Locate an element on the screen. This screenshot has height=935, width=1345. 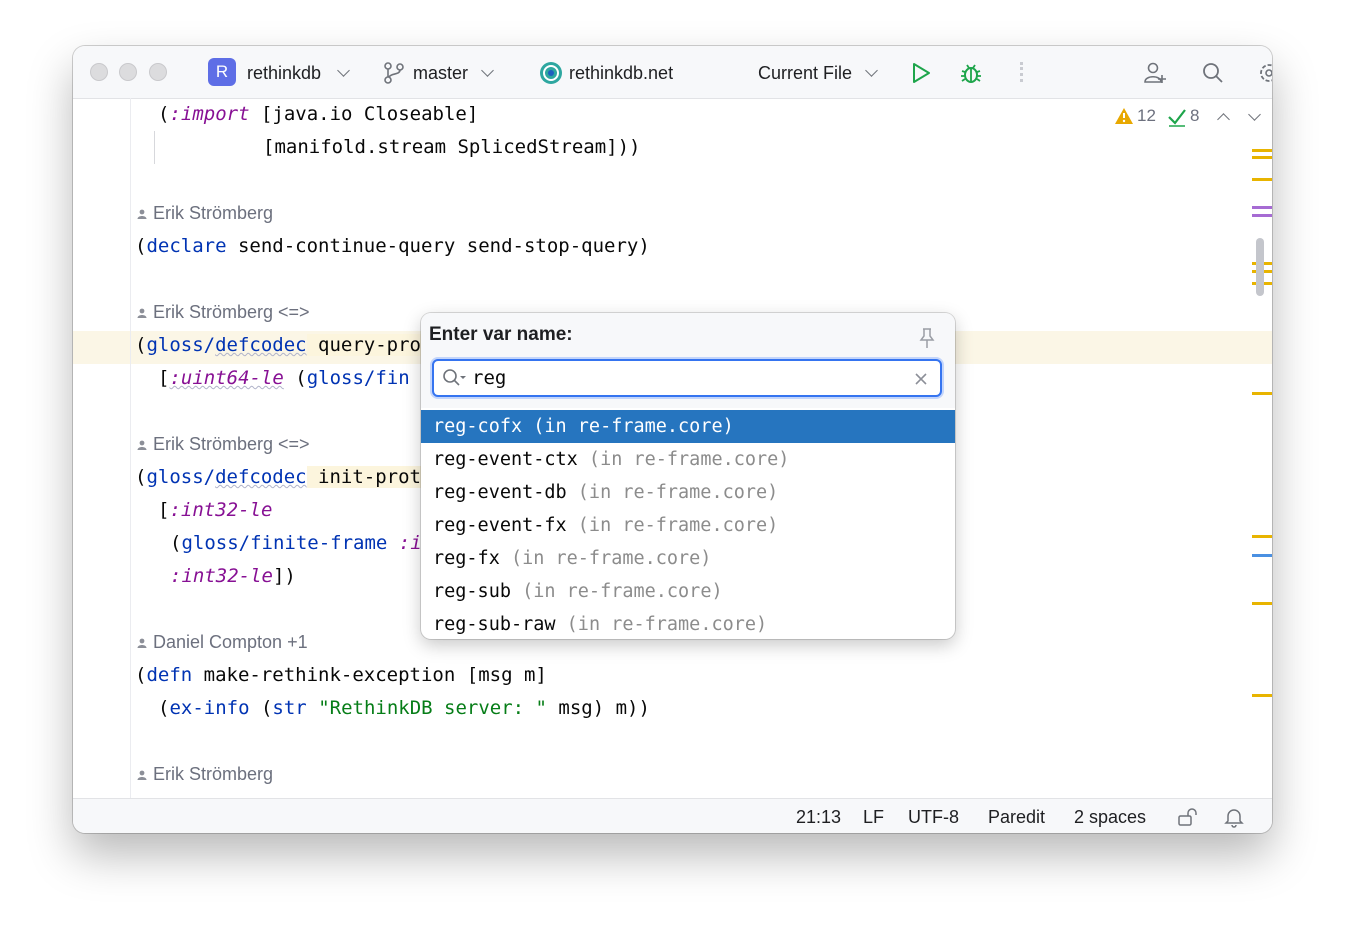
choose-var-popup: Enter var name: reg-cofx (in re-f is located at coordinates (688, 476).